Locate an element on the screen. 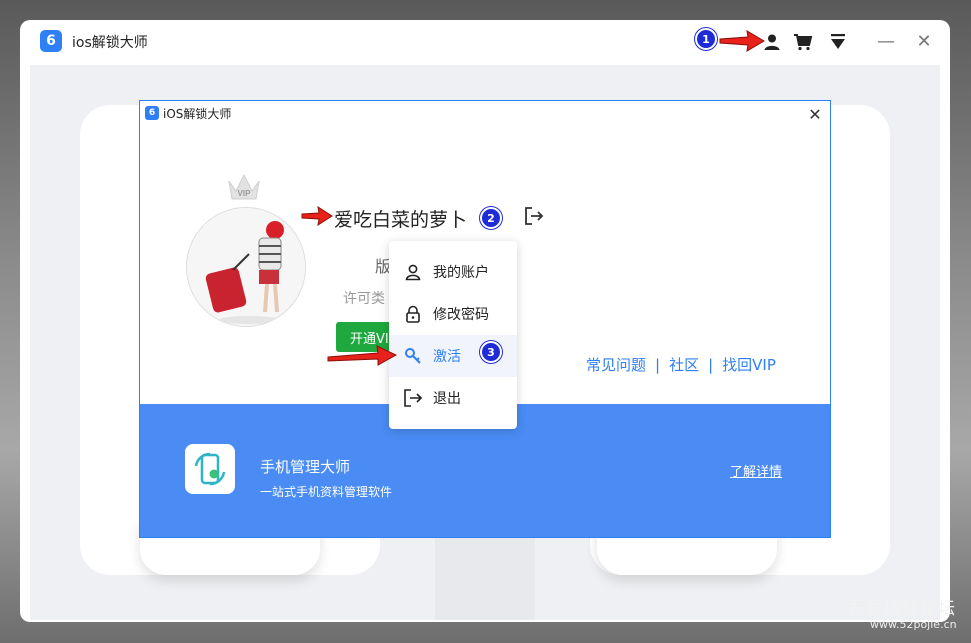  help-links: 常见问题 | 社区 | 找回VIP is located at coordinates (681, 364).